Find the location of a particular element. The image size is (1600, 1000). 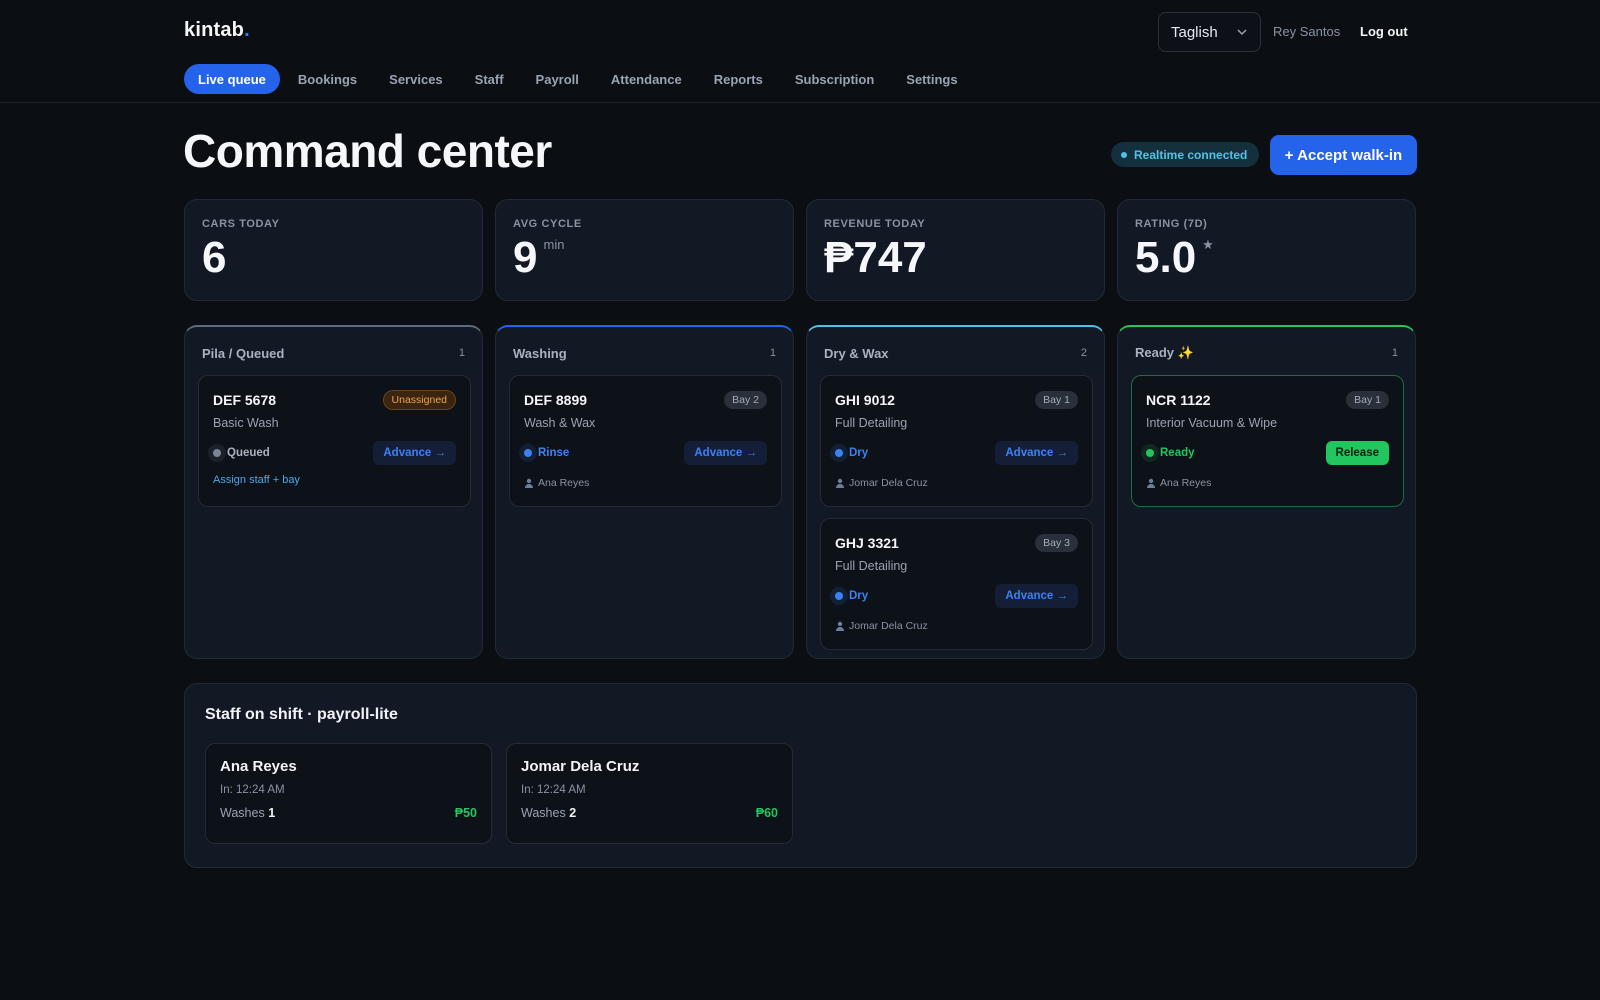

realtime-status-badge: Realtime connected is located at coordinates (1185, 154).